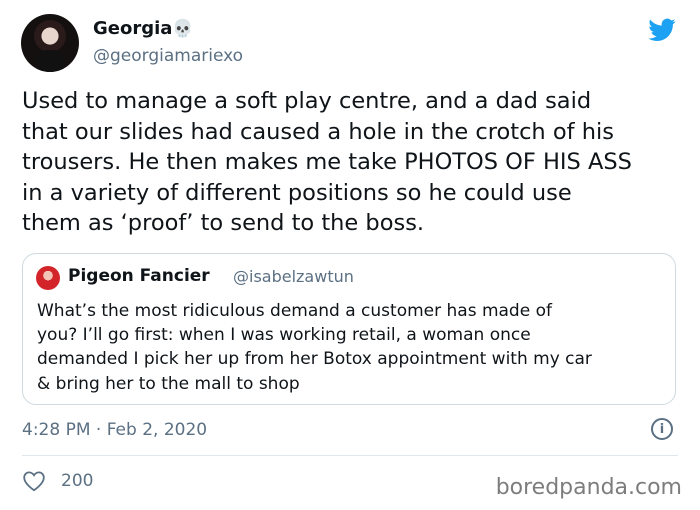 The image size is (700, 510). Describe the element at coordinates (168, 56) in the screenshot. I see `author-handle: @georgiamariexo` at that location.